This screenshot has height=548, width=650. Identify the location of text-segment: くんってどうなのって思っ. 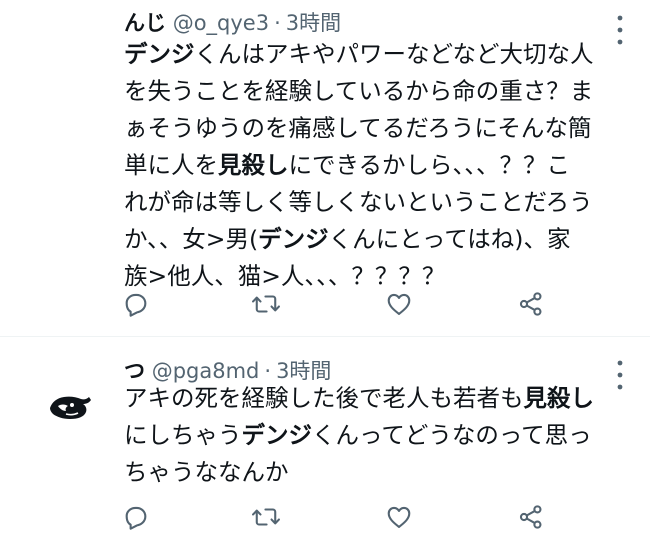
(452, 435).